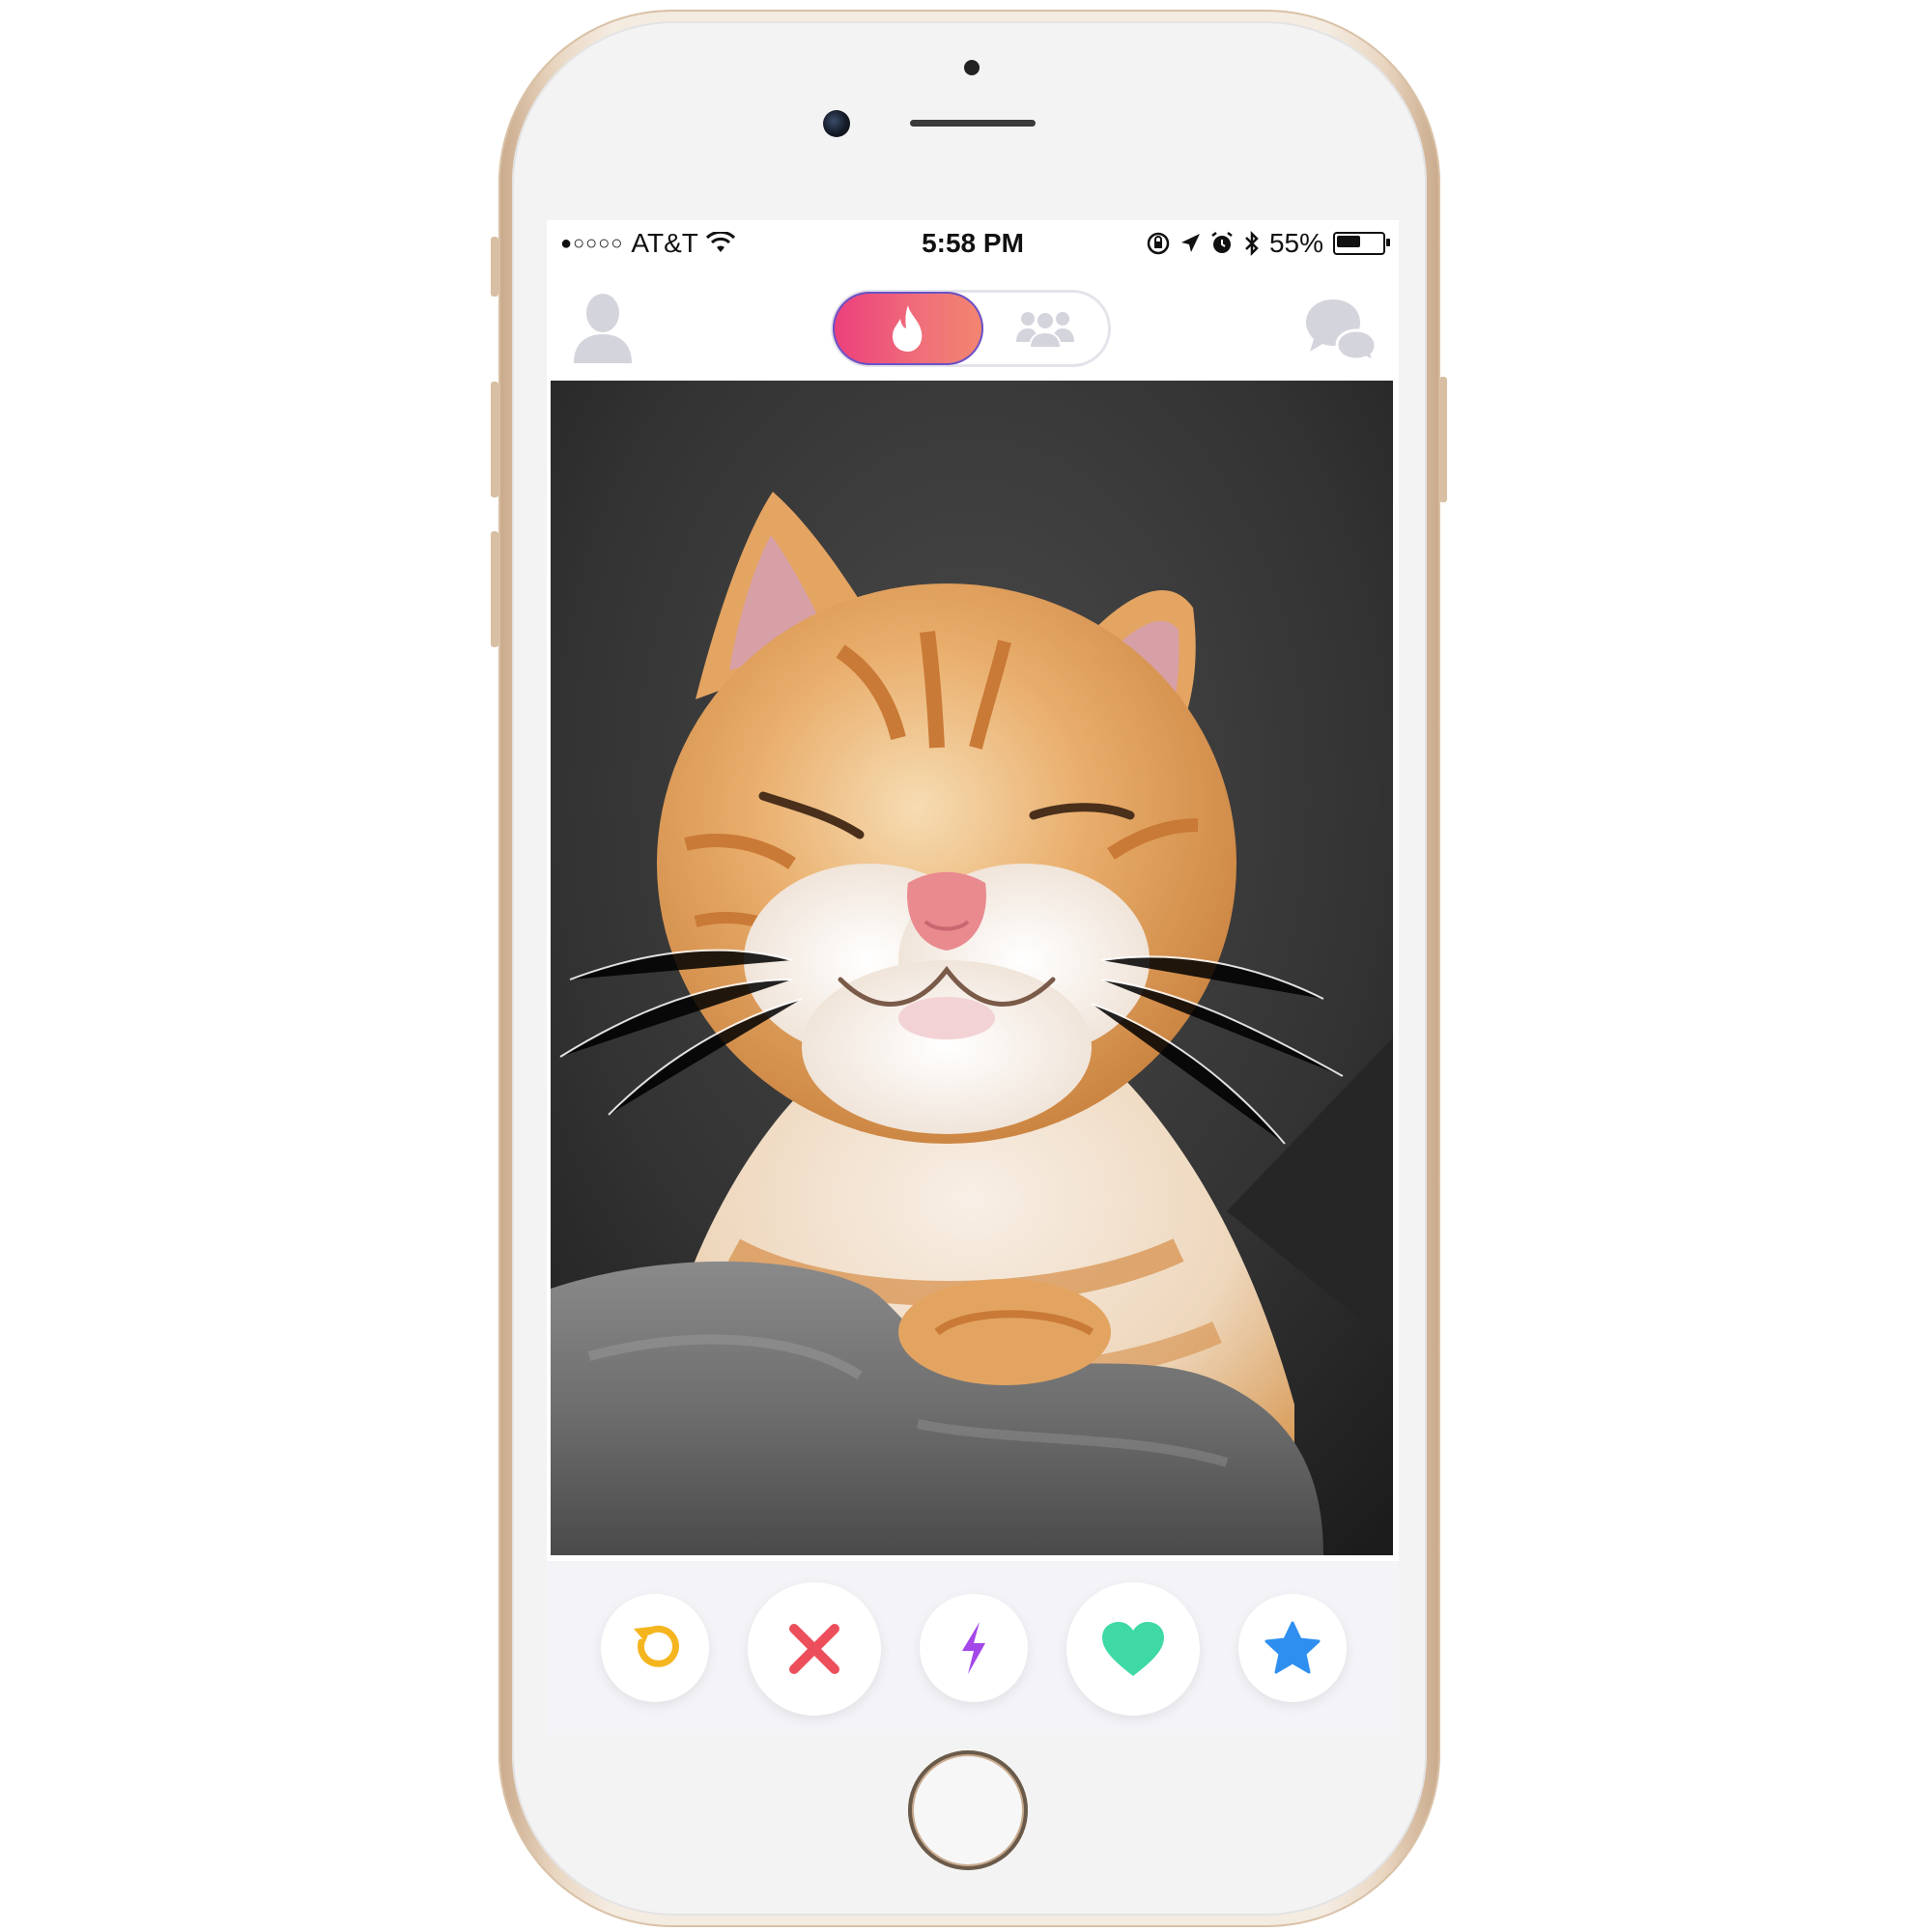 Image resolution: width=1932 pixels, height=1932 pixels. I want to click on status-bar: ●○○○○ AT&T 5:58 PM 55%, so click(973, 243).